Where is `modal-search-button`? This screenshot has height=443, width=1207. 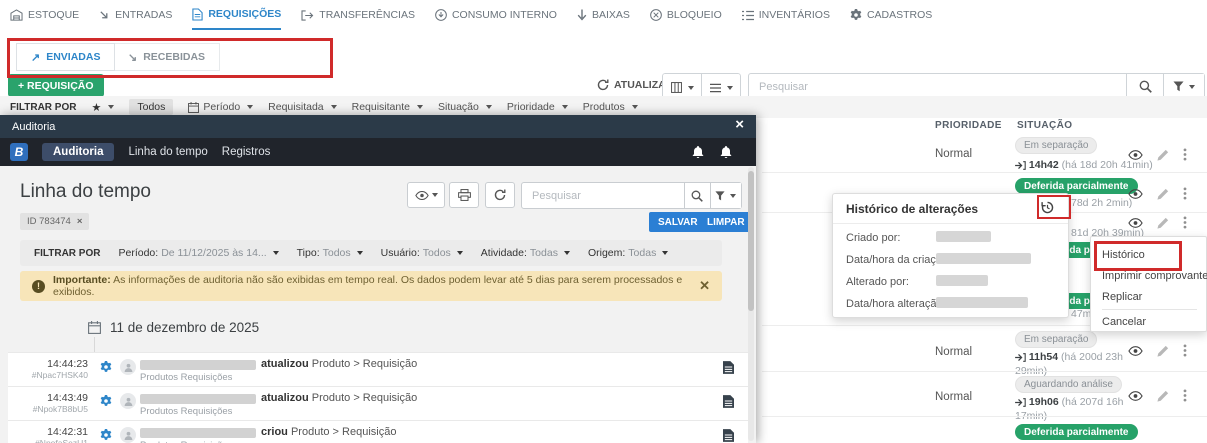
modal-search-button is located at coordinates (697, 195).